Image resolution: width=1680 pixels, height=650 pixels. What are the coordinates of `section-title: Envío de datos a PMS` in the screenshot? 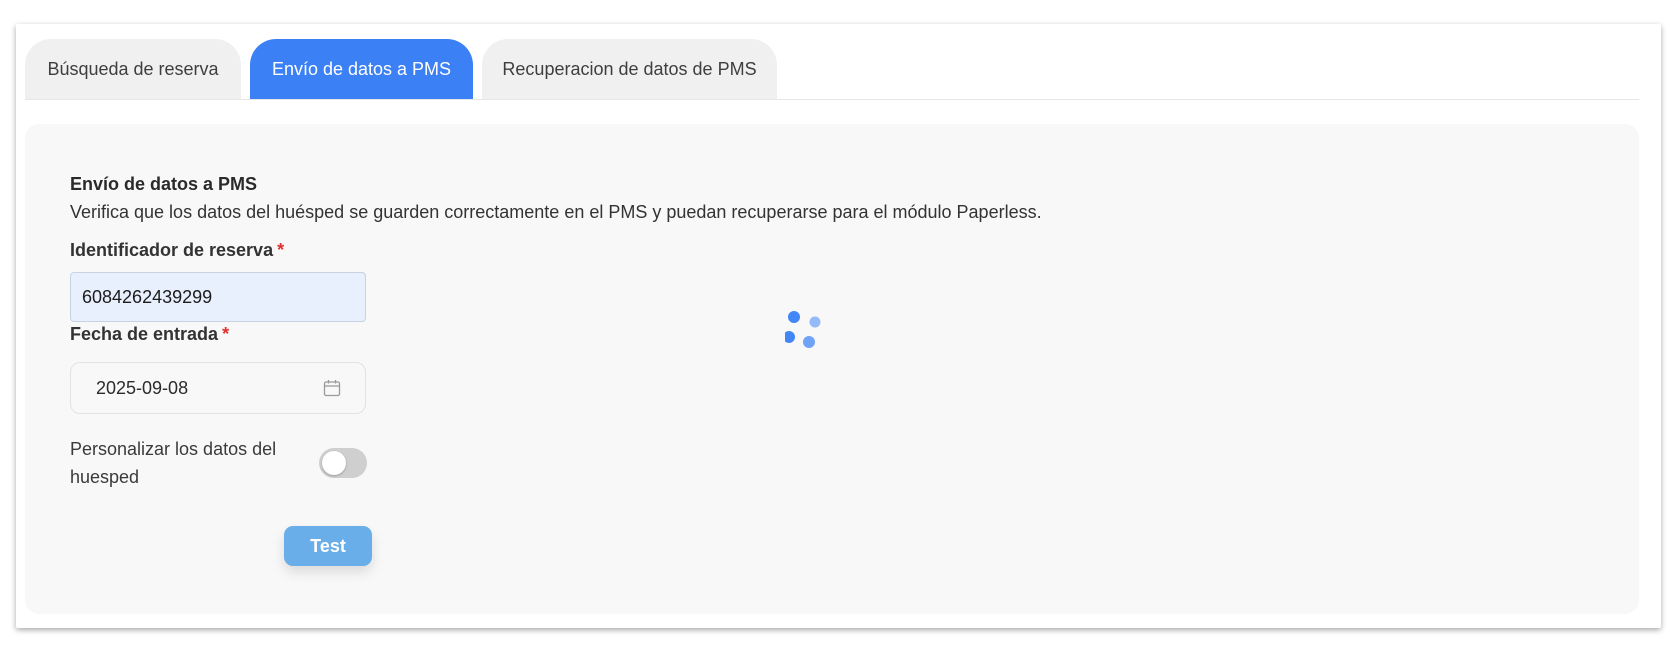 It's located at (164, 184).